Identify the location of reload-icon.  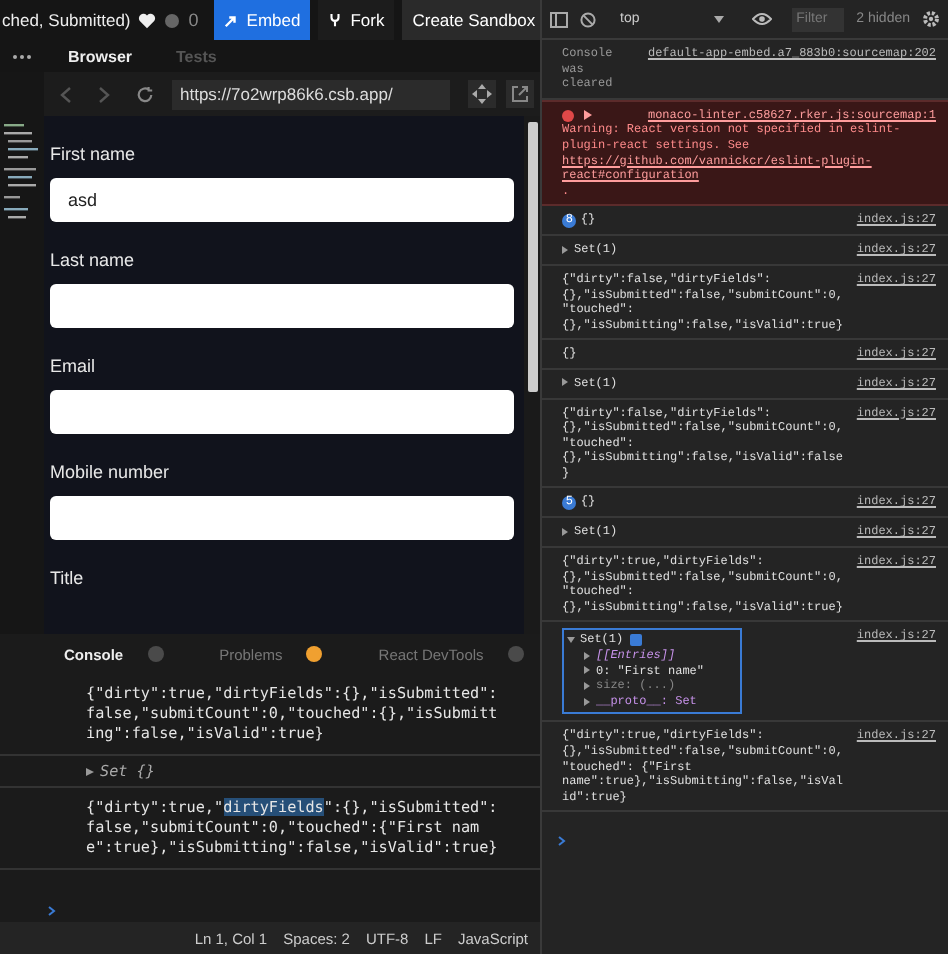
(145, 94).